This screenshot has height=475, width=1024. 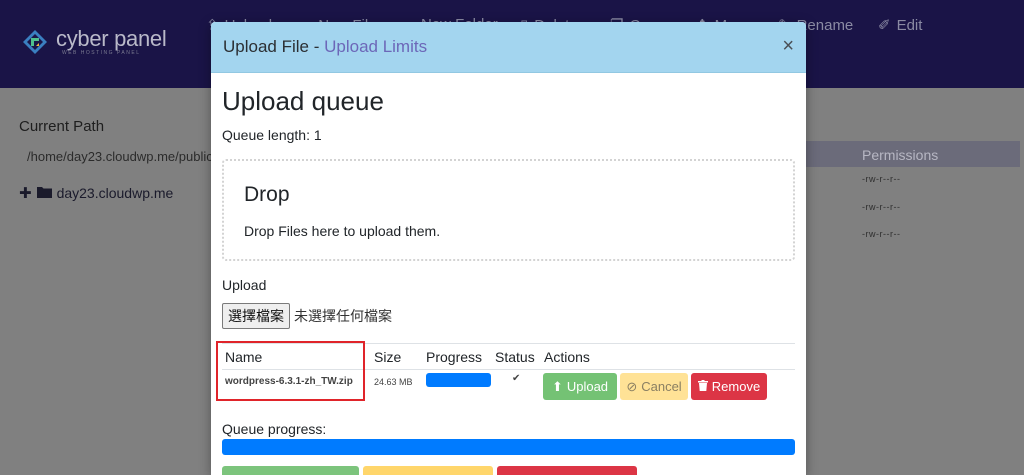 What do you see at coordinates (274, 429) in the screenshot?
I see `queue-progress-label: Queue progress:` at bounding box center [274, 429].